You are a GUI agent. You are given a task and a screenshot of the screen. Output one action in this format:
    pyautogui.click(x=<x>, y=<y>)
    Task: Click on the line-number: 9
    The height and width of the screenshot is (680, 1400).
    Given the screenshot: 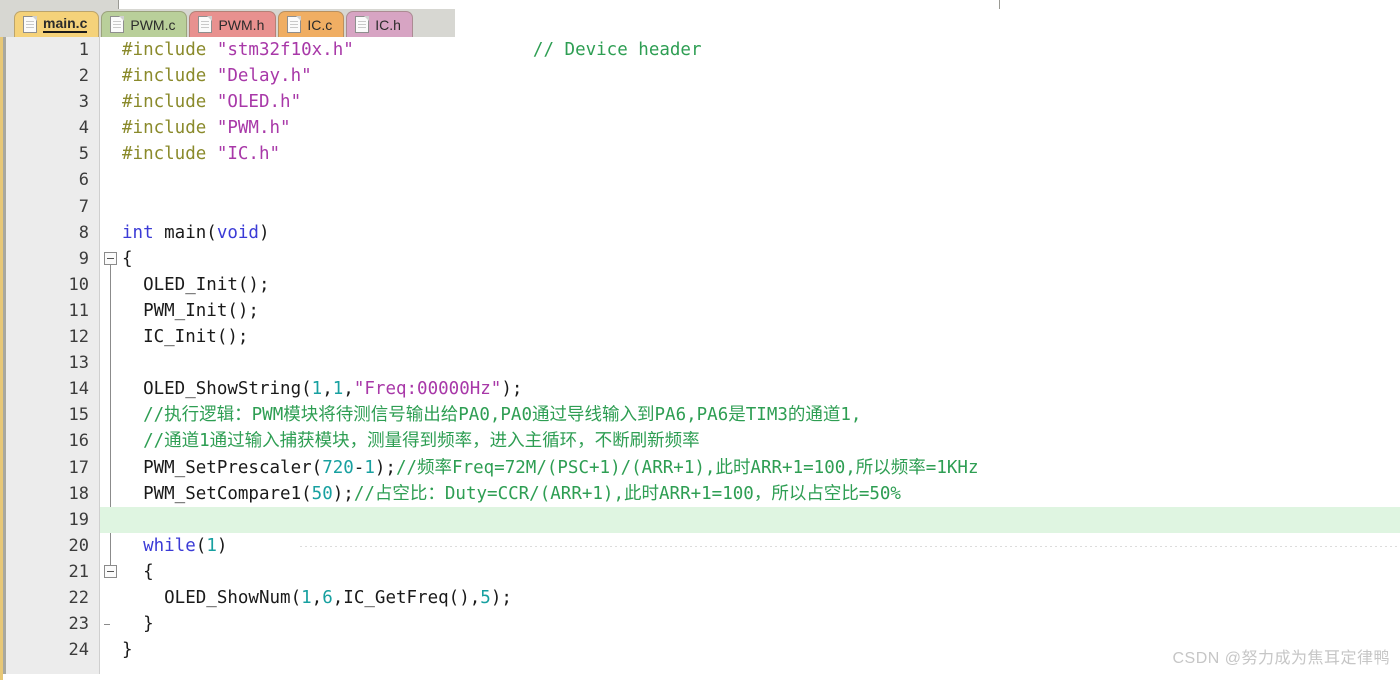 What is the action you would take?
    pyautogui.click(x=83, y=258)
    